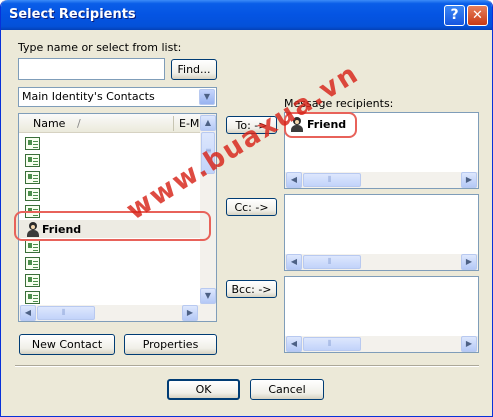  I want to click on sort-indicator: /, so click(79, 123).